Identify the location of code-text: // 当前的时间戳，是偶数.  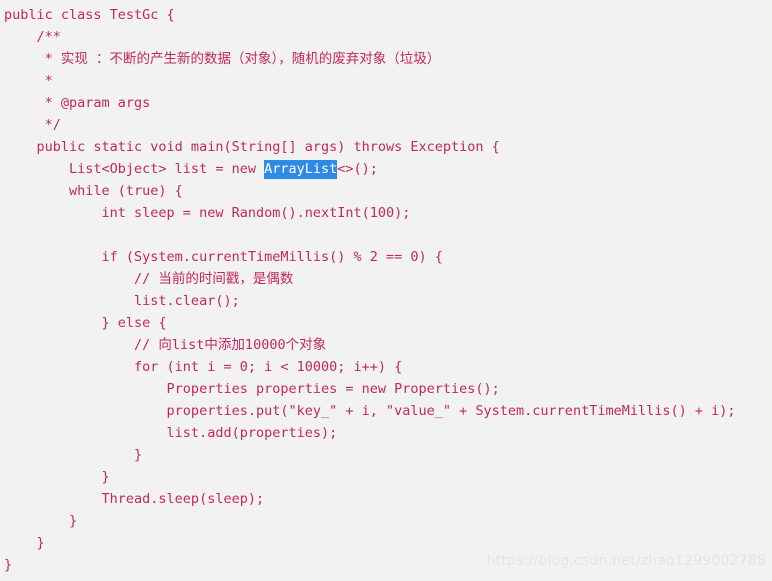
(149, 279).